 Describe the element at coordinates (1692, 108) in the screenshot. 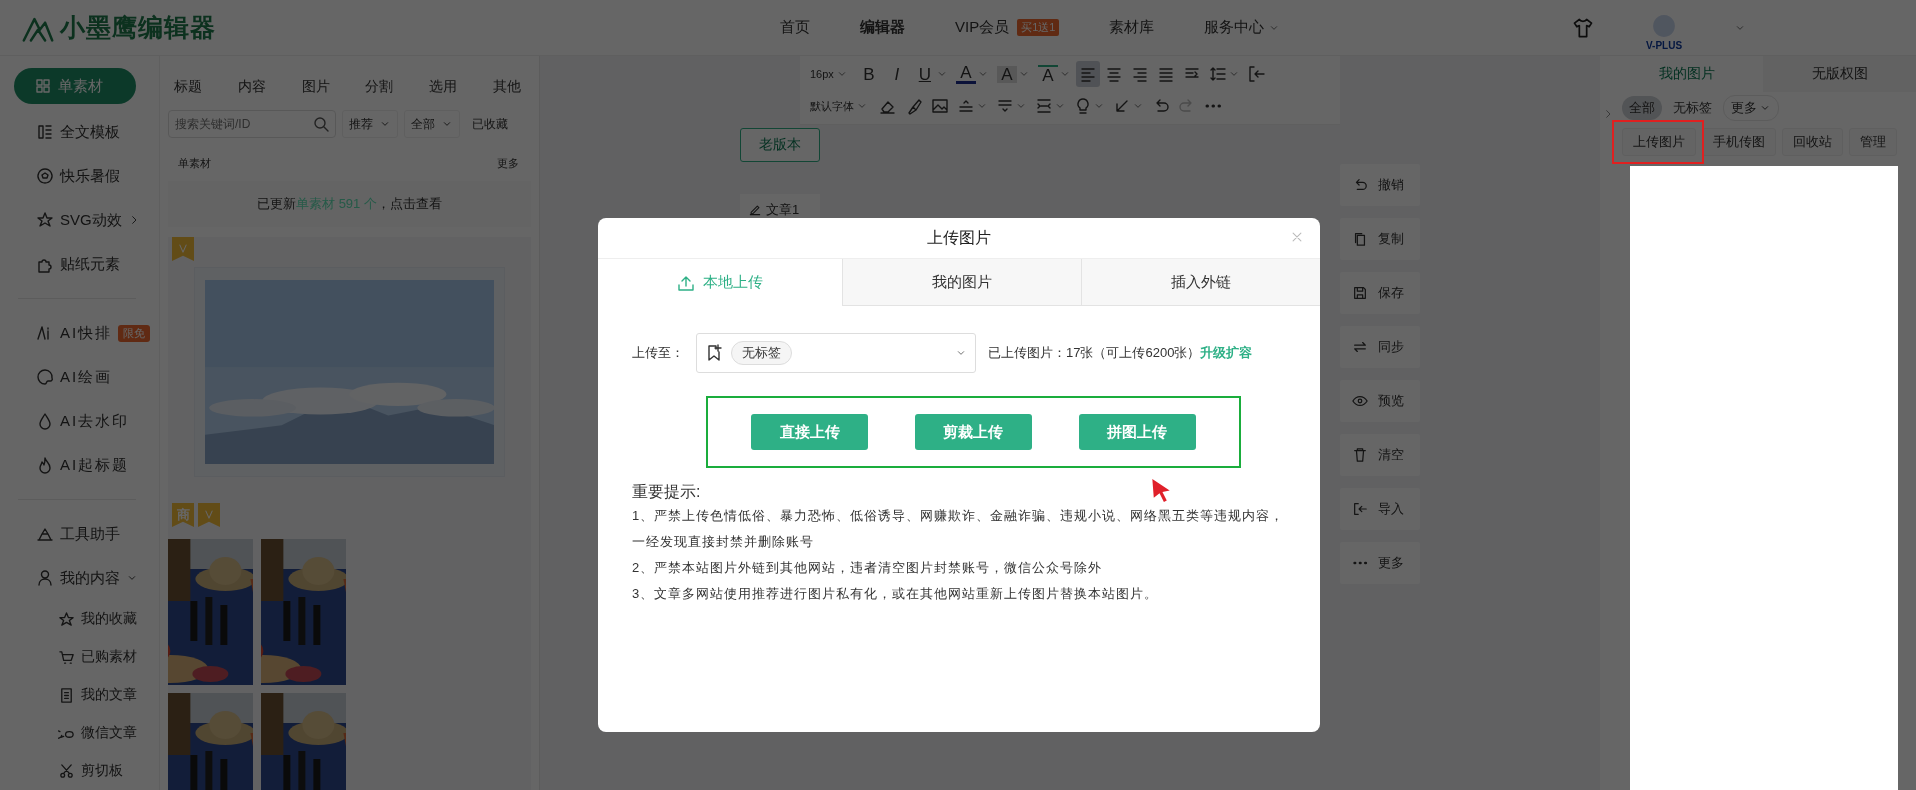

I see `filter-chip: 无标签` at that location.